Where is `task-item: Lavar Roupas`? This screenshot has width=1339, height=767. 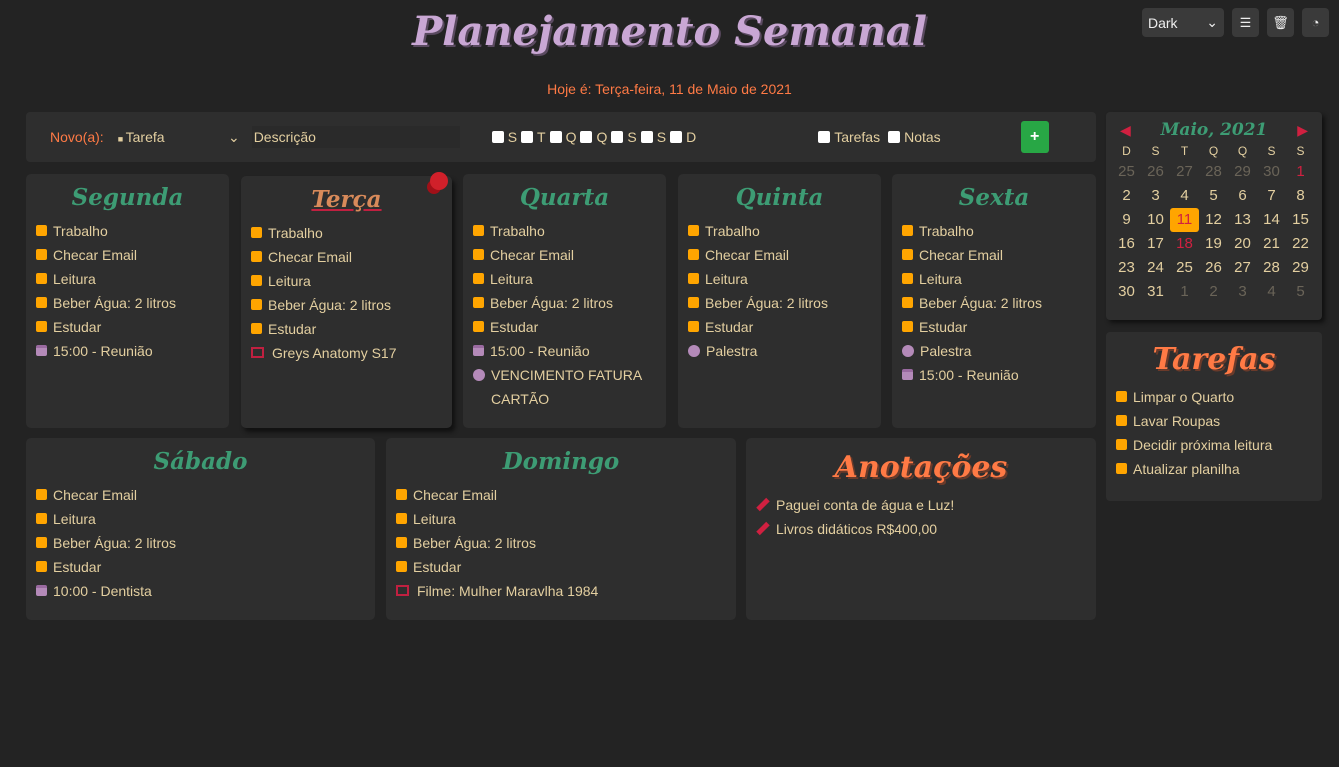
task-item: Lavar Roupas is located at coordinates (1214, 421).